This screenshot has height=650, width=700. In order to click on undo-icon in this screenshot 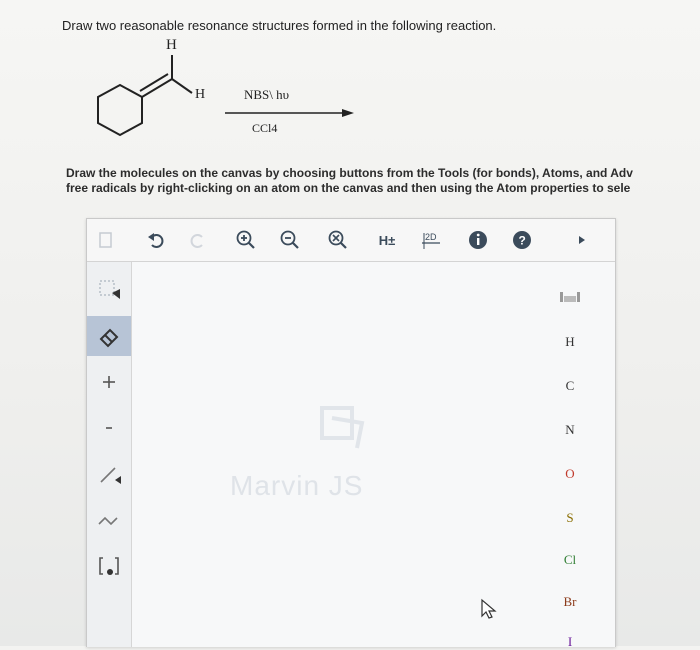, I will do `click(156, 240)`.